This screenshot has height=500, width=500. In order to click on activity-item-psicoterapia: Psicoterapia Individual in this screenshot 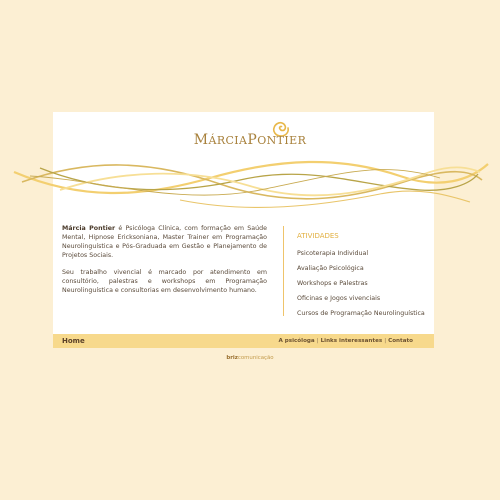, I will do `click(361, 253)`.